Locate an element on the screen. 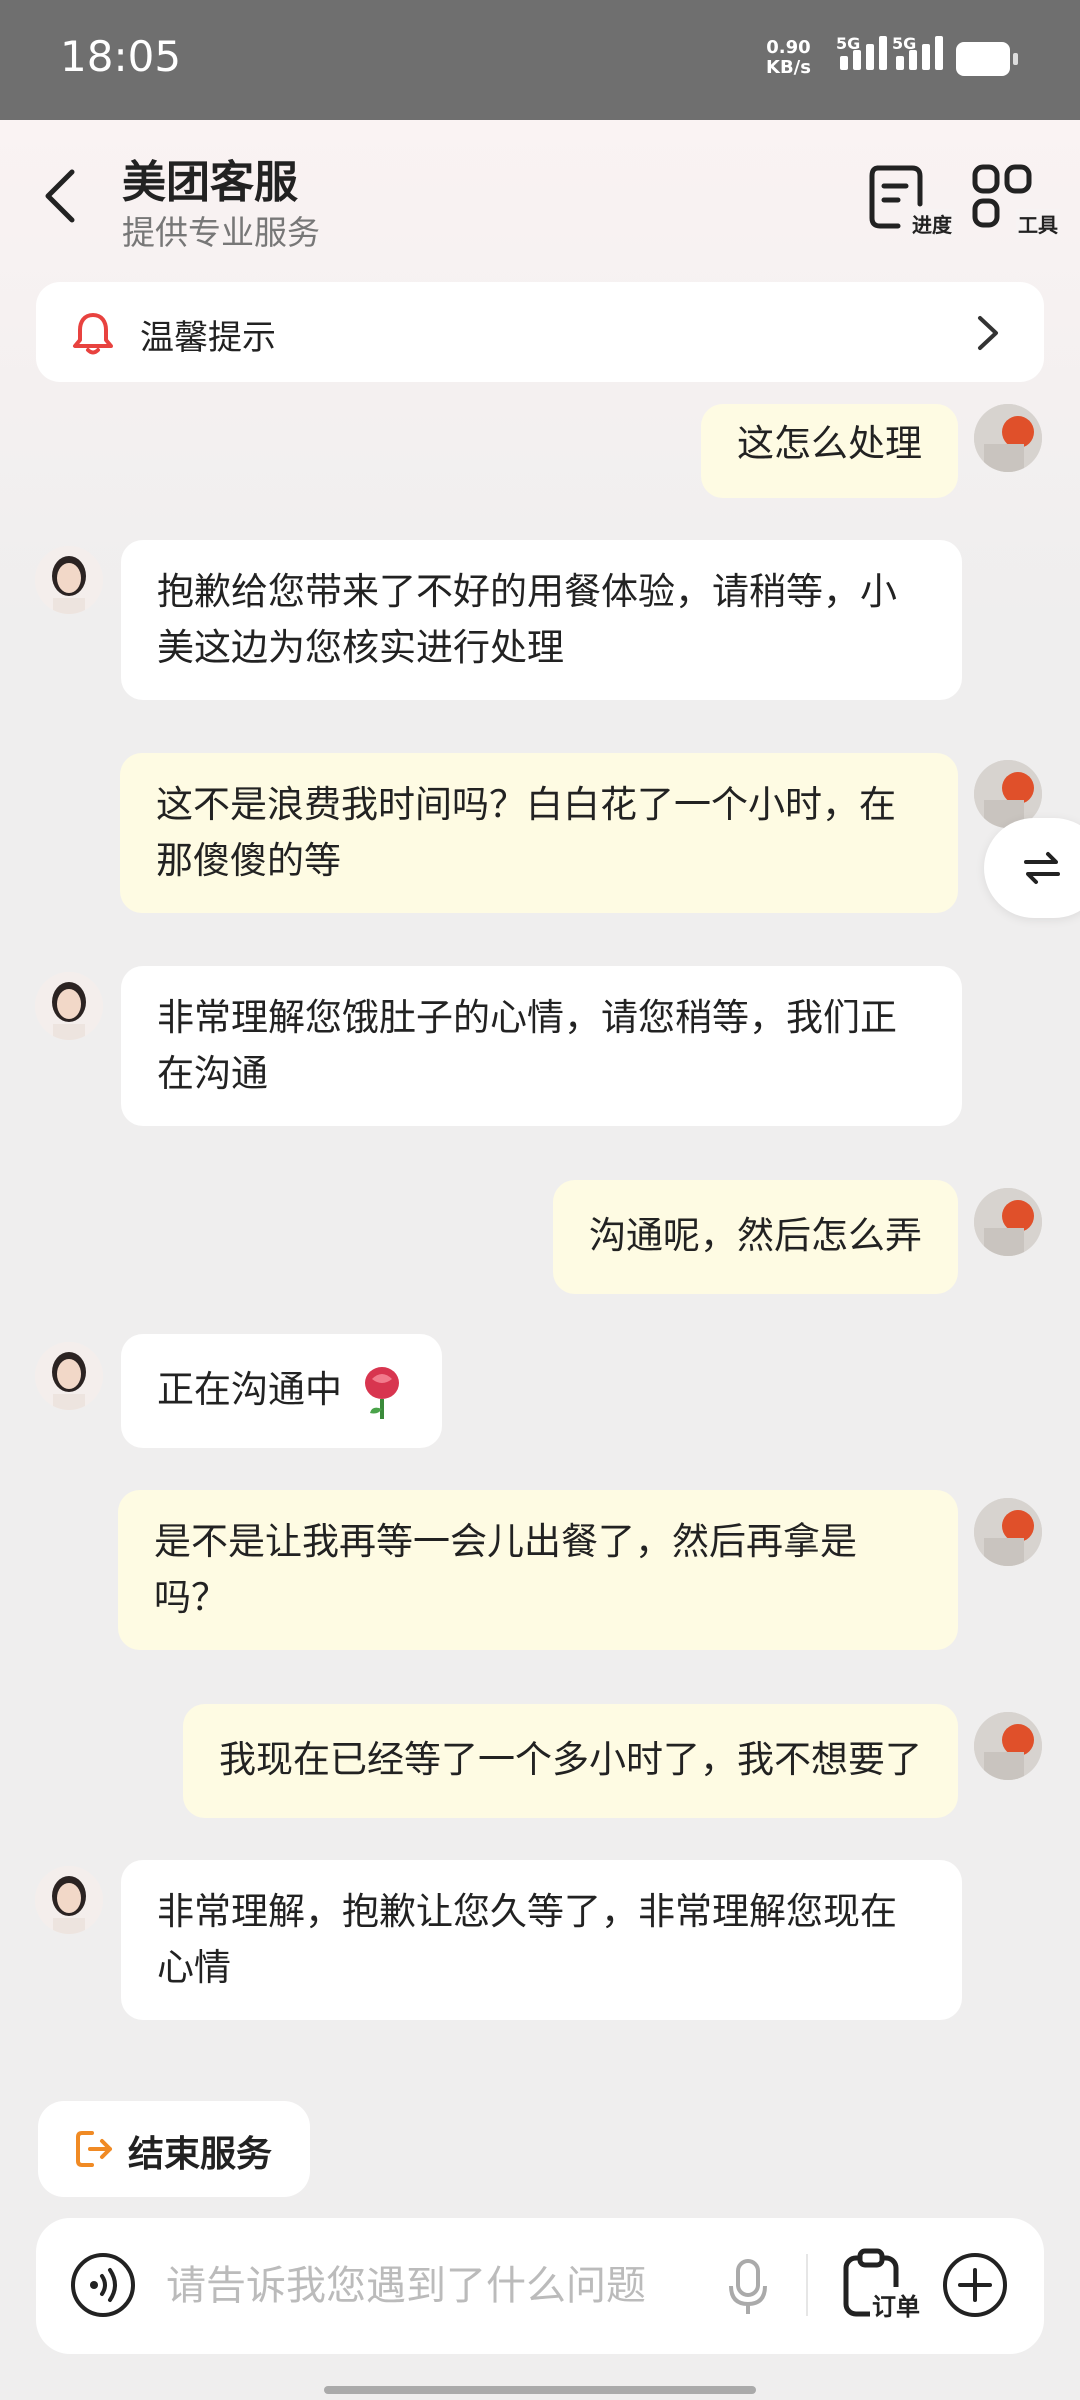 This screenshot has height=2400, width=1080. home-indicator is located at coordinates (540, 2390).